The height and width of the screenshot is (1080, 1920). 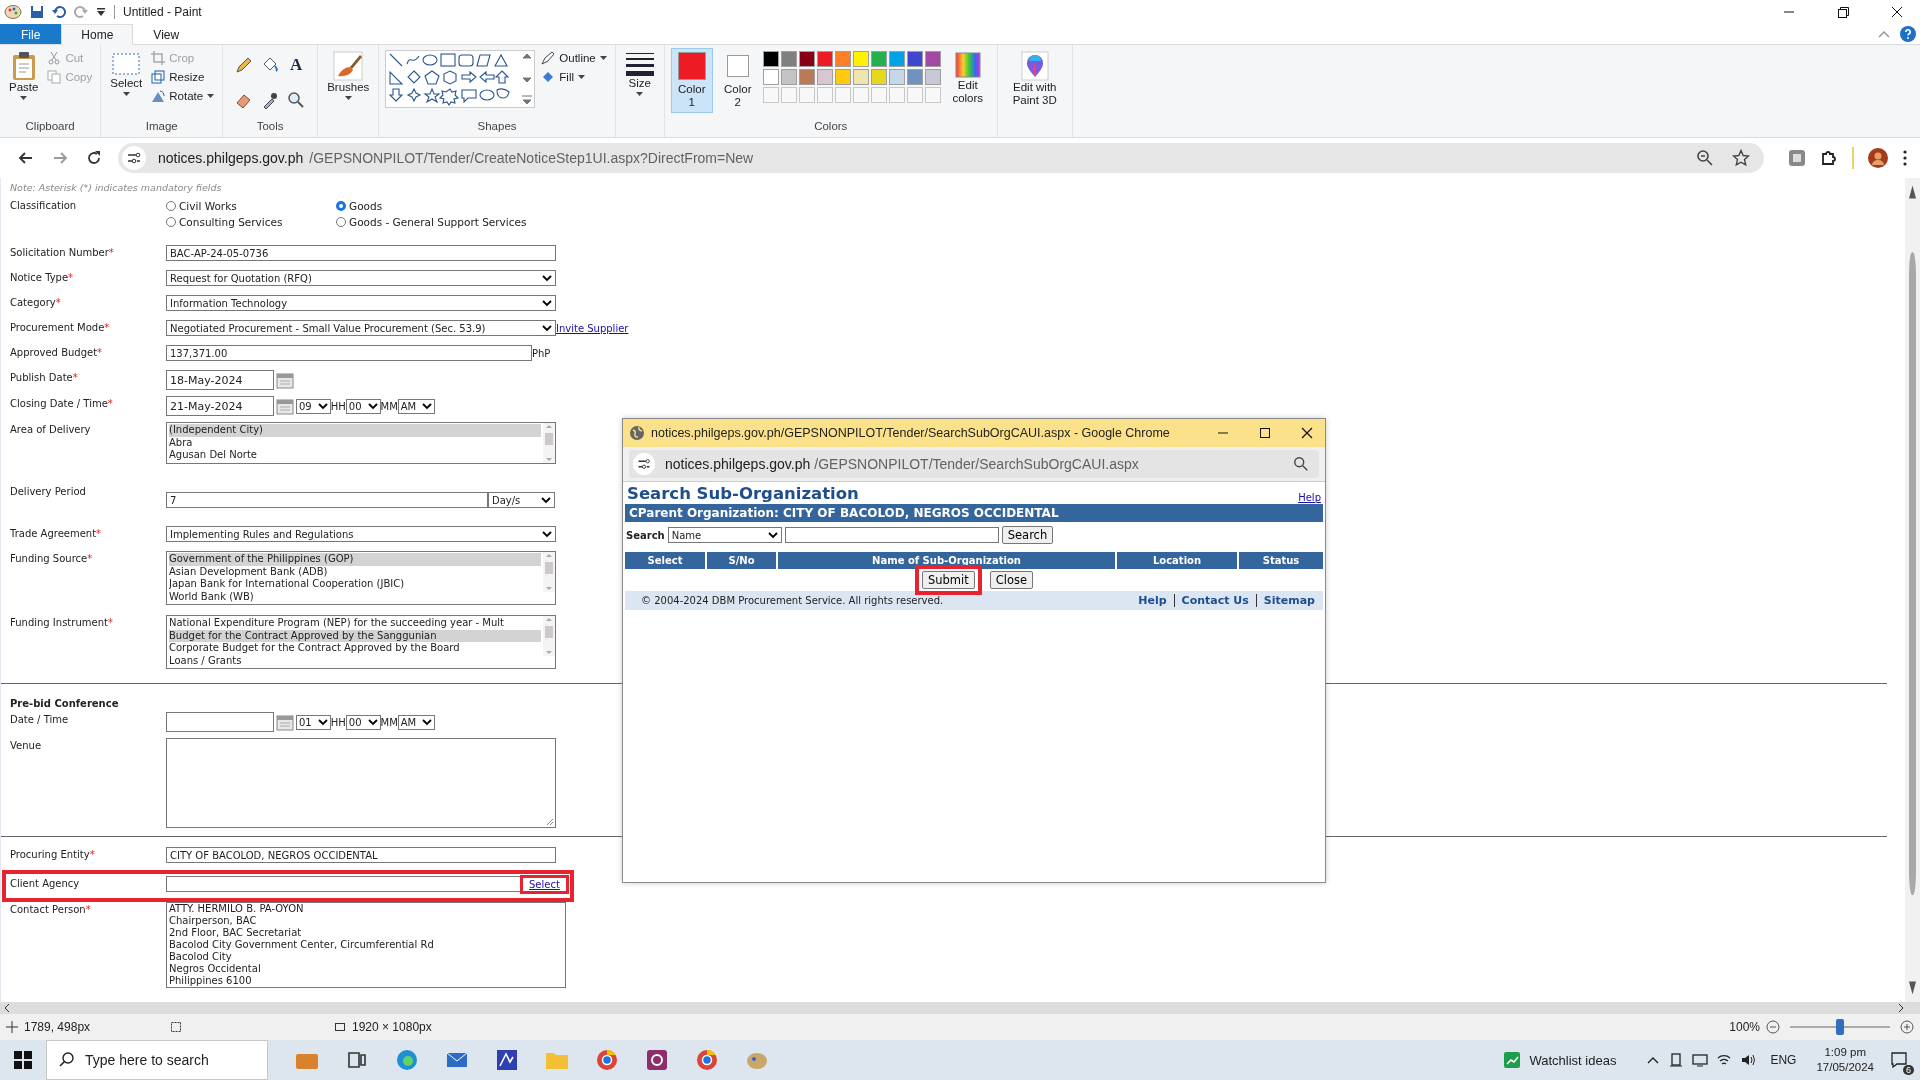 I want to click on text-field: 7, so click(x=327, y=500).